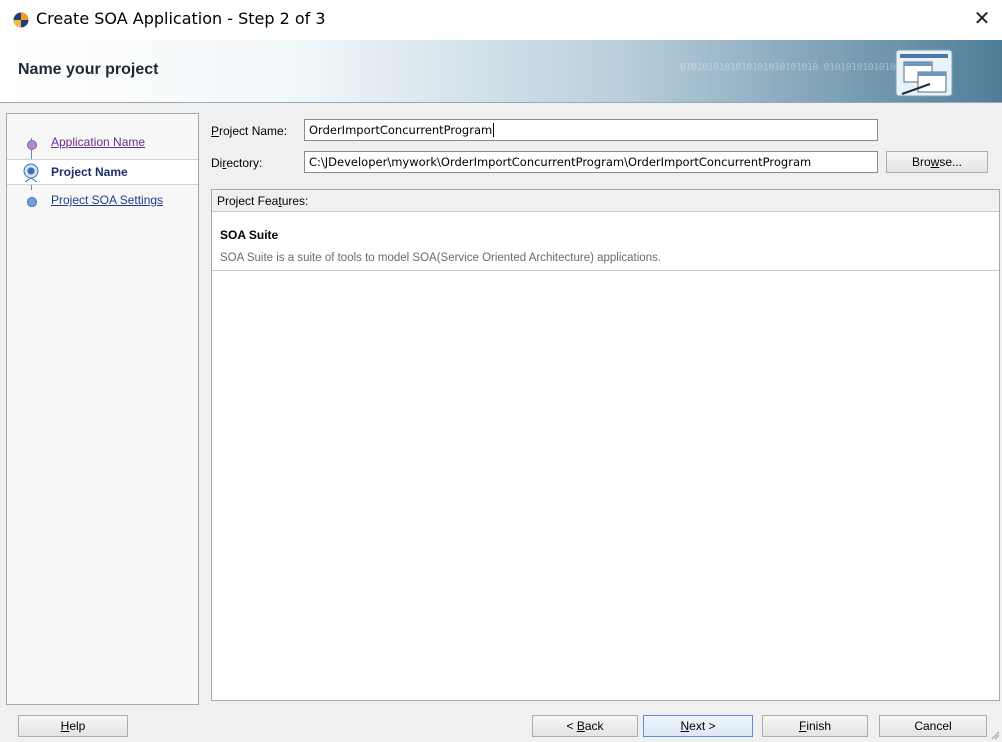  I want to click on back-button: < Back, so click(585, 726).